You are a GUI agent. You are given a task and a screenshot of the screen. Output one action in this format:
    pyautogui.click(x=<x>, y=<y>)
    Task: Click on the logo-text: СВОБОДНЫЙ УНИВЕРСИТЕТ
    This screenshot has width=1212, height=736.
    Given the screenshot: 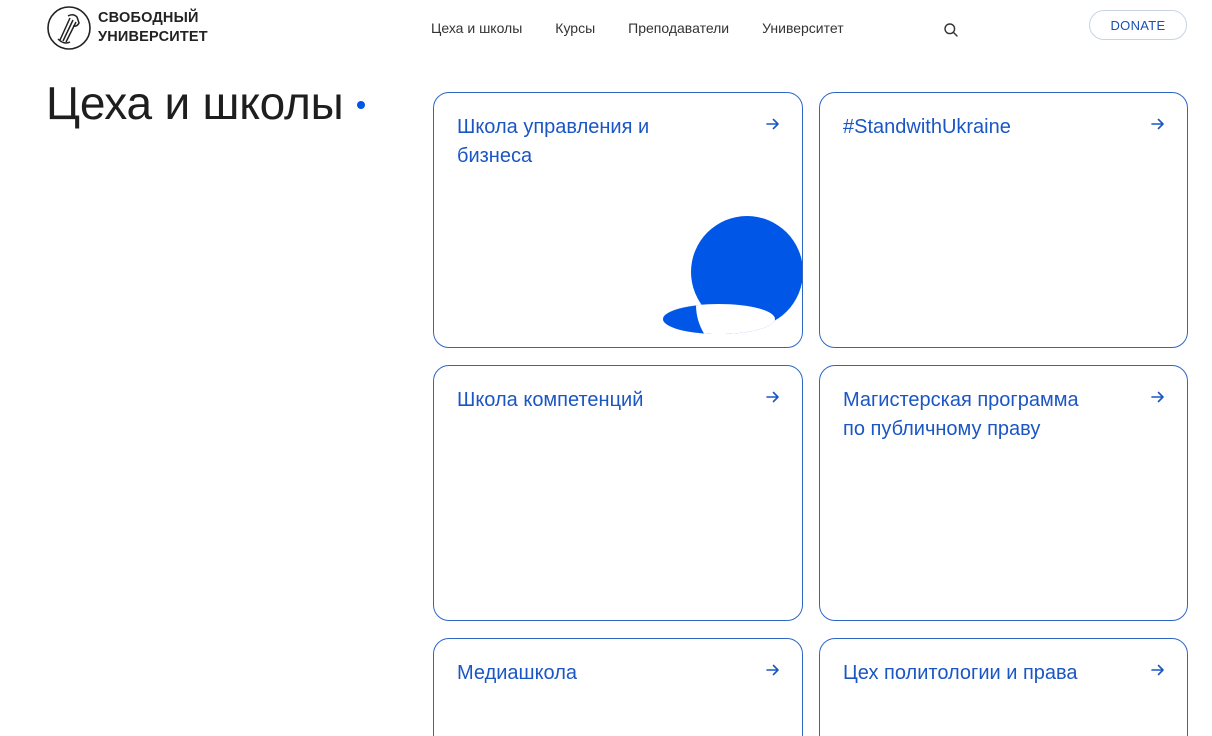 What is the action you would take?
    pyautogui.click(x=153, y=28)
    